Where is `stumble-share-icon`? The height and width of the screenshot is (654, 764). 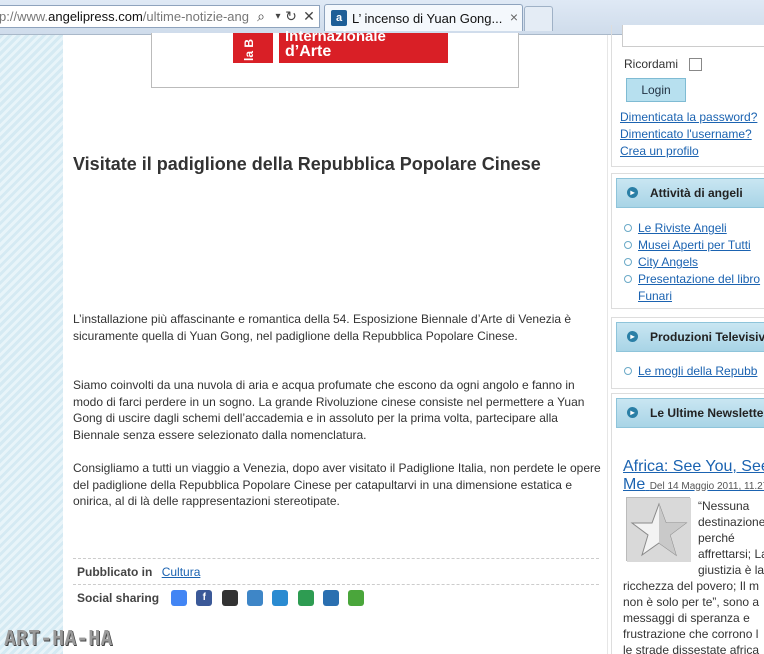
stumble-share-icon is located at coordinates (305, 598).